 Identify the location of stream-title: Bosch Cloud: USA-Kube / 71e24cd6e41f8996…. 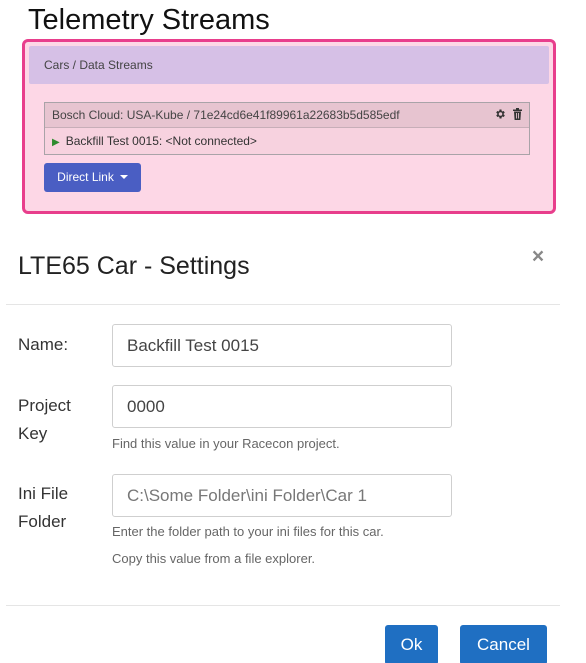
(226, 115).